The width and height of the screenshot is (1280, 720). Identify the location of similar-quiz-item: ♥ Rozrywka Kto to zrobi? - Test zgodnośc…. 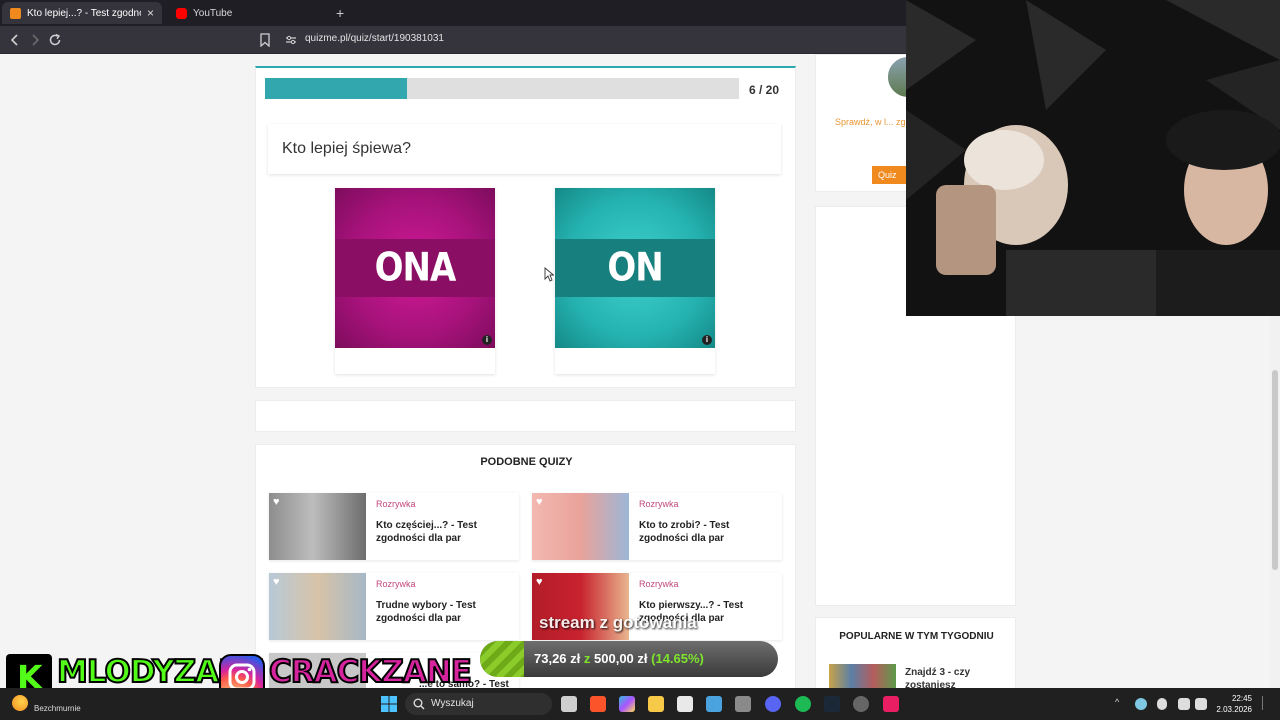
(657, 526).